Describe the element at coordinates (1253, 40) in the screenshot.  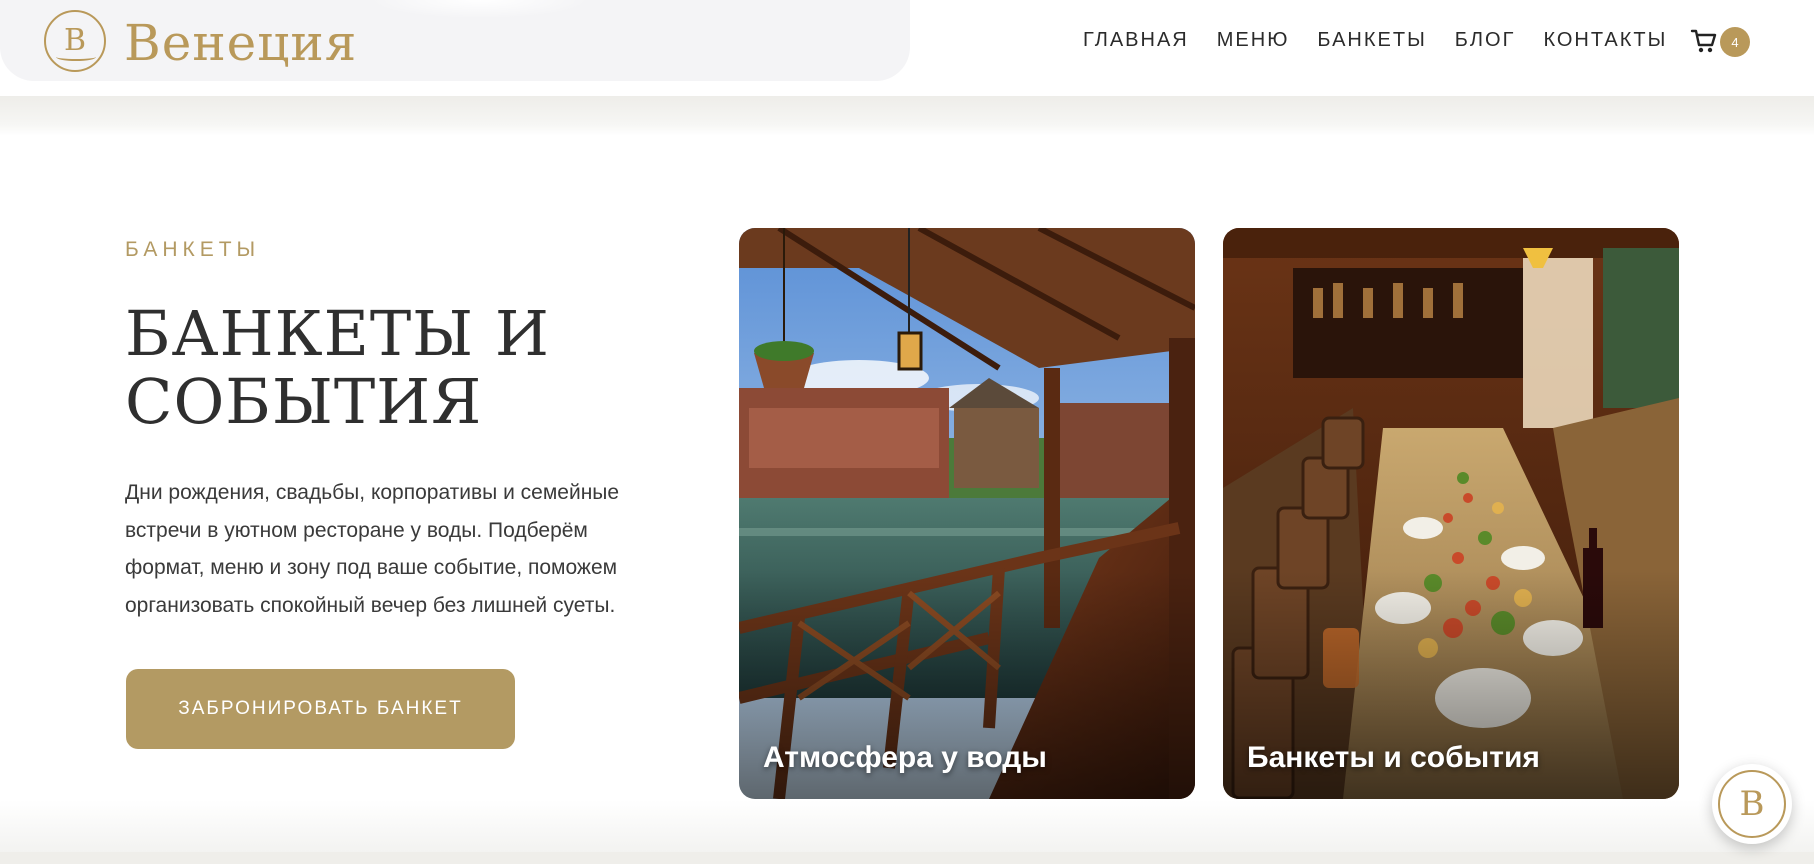
I see `nav-item-menu: МЕНЮ` at that location.